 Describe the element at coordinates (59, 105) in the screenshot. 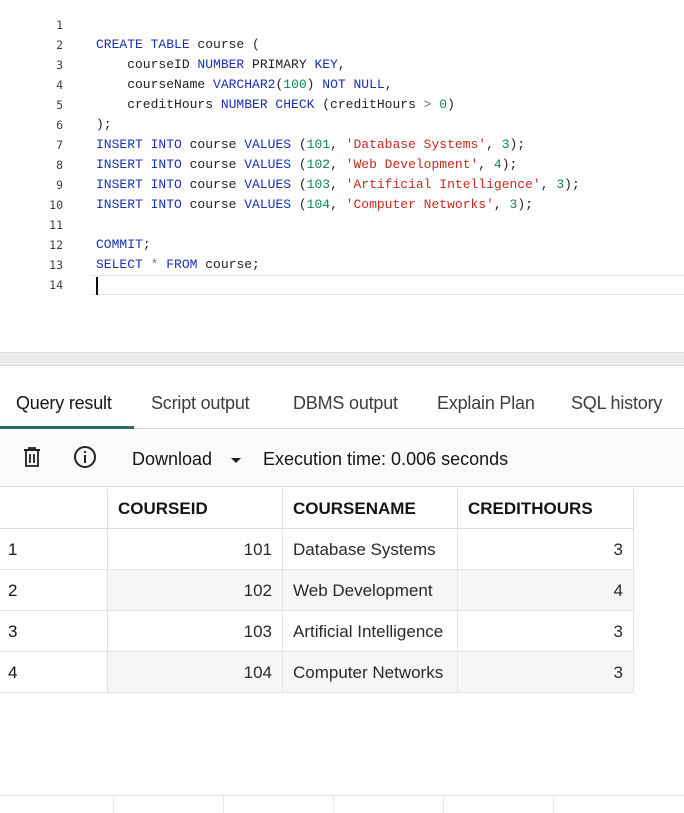

I see `line-number: 5` at that location.